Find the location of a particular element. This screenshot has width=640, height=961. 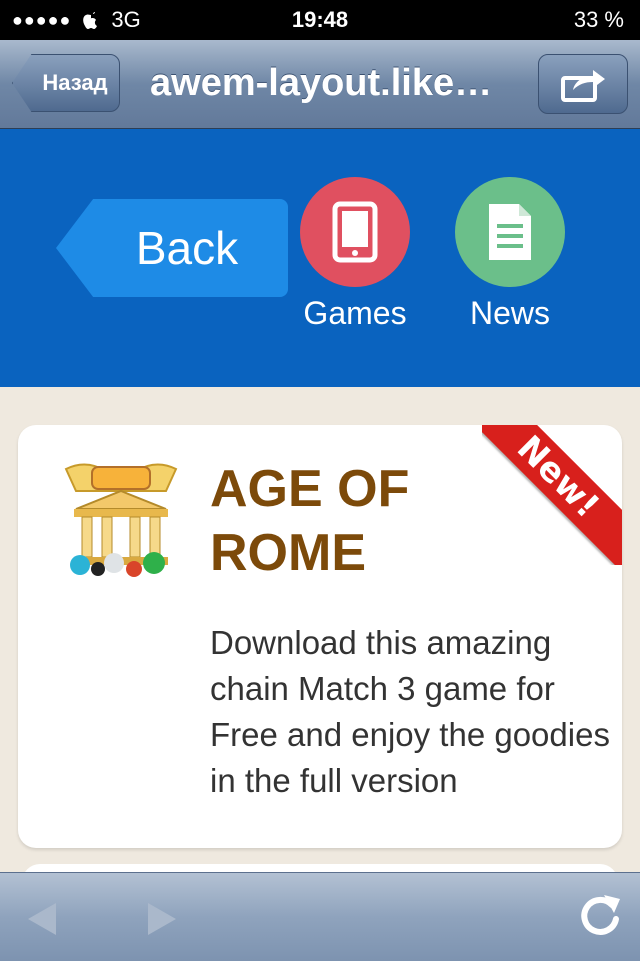

forward-arrow-icon is located at coordinates (162, 919).